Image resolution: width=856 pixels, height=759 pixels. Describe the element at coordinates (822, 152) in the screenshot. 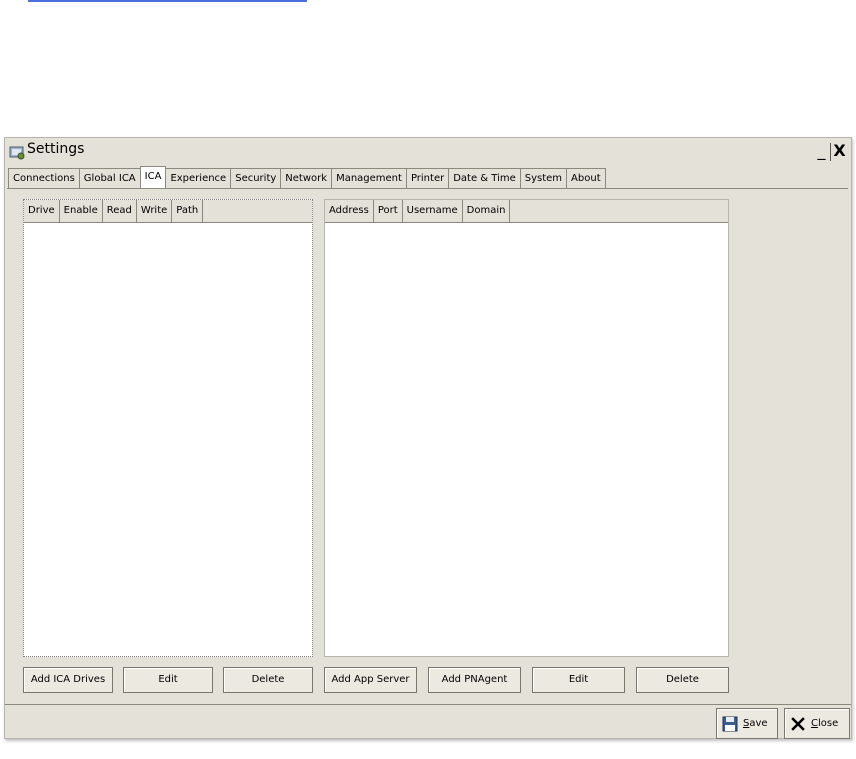

I see `minimize-button: _` at that location.